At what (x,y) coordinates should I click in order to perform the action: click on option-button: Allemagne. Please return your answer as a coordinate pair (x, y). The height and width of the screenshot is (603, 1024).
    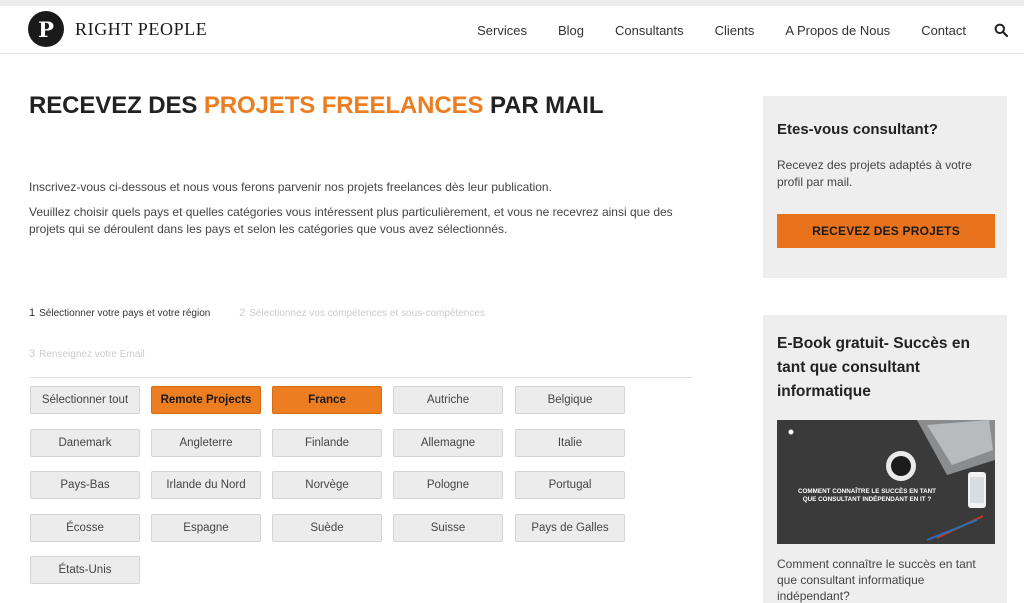
    Looking at the image, I should click on (448, 443).